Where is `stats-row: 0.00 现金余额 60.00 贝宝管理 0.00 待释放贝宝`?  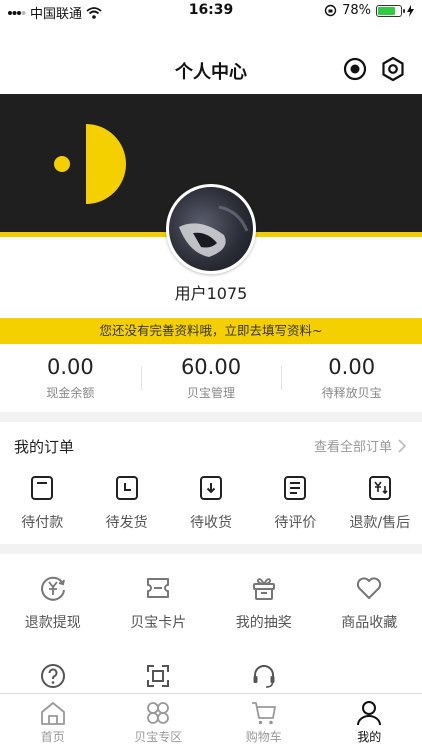
stats-row: 0.00 现金余额 60.00 贝宝管理 0.00 待释放贝宝 is located at coordinates (211, 379).